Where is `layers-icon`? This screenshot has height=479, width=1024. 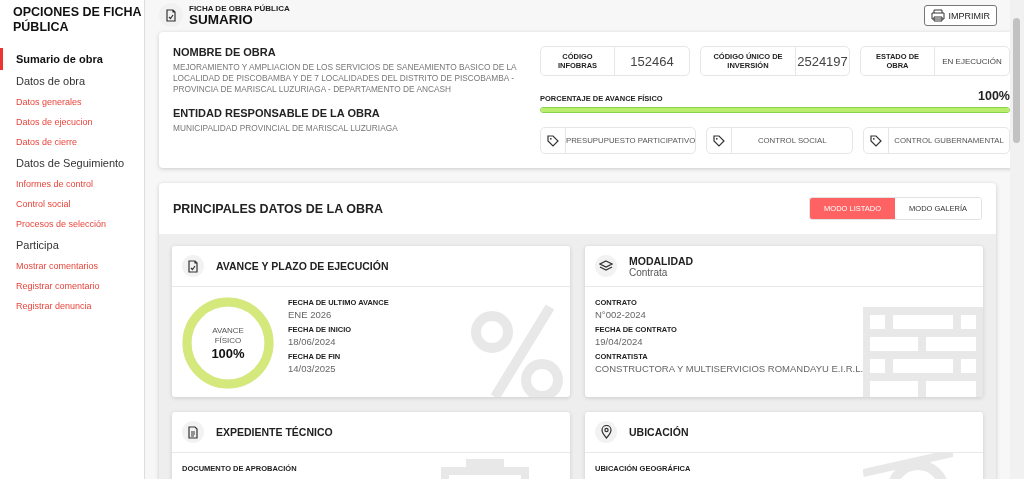 layers-icon is located at coordinates (606, 266).